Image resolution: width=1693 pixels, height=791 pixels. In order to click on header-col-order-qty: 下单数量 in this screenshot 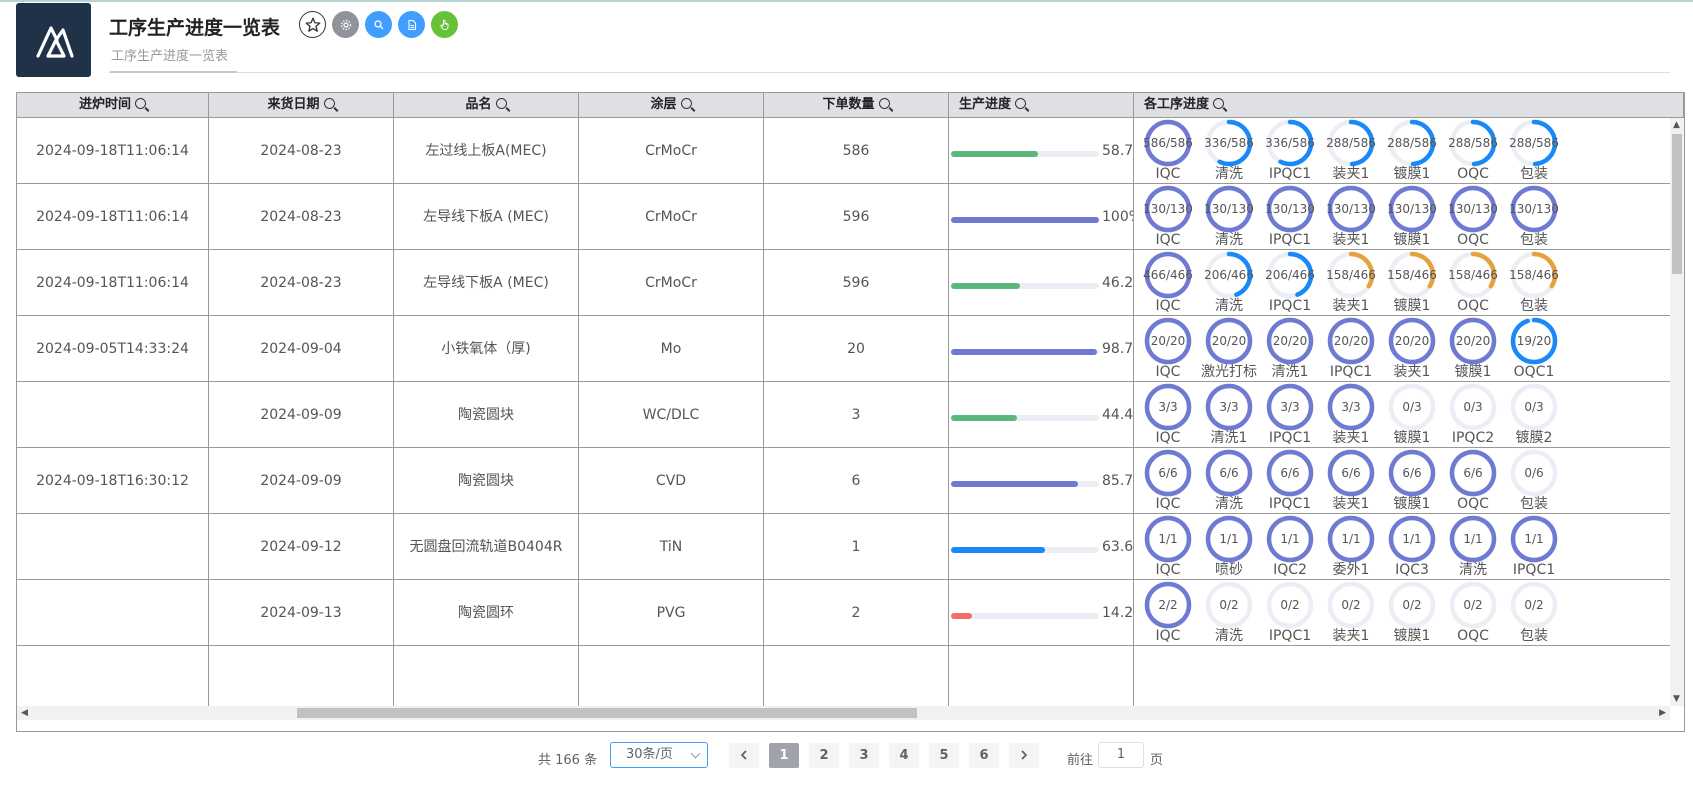, I will do `click(856, 105)`.